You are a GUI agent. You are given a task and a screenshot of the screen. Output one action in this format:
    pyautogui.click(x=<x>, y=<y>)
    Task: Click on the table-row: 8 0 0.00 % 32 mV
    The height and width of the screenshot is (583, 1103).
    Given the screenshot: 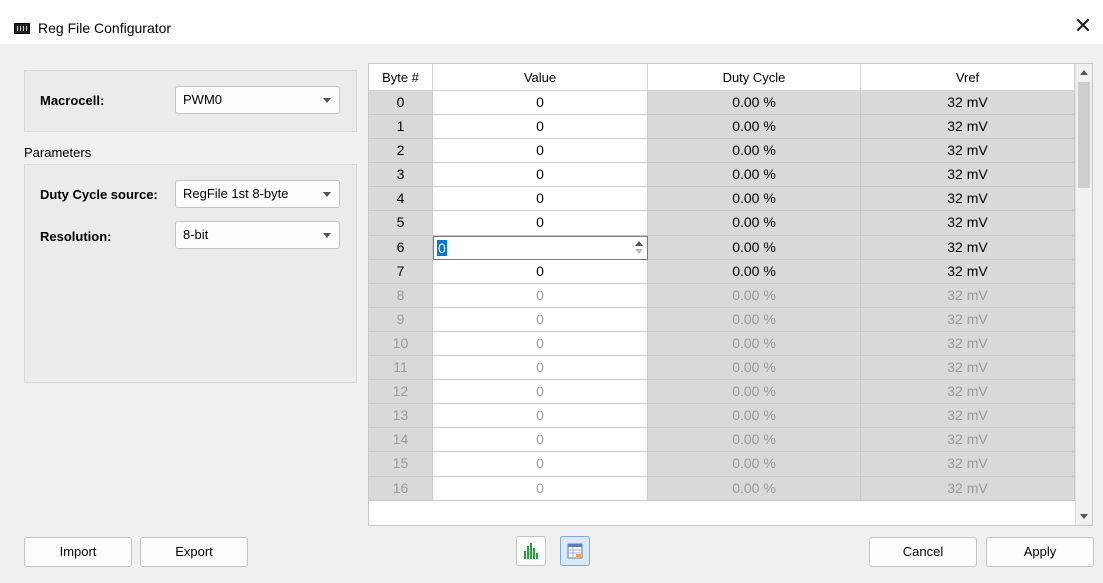 What is the action you would take?
    pyautogui.click(x=722, y=295)
    